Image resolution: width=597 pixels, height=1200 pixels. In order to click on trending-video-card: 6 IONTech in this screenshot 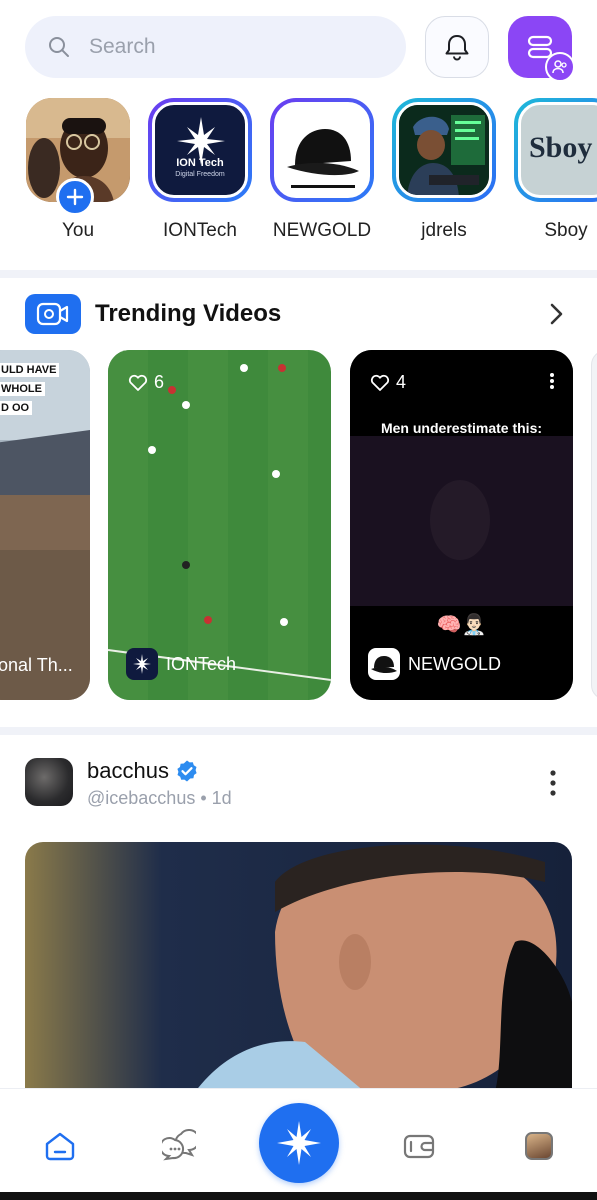, I will do `click(219, 525)`.